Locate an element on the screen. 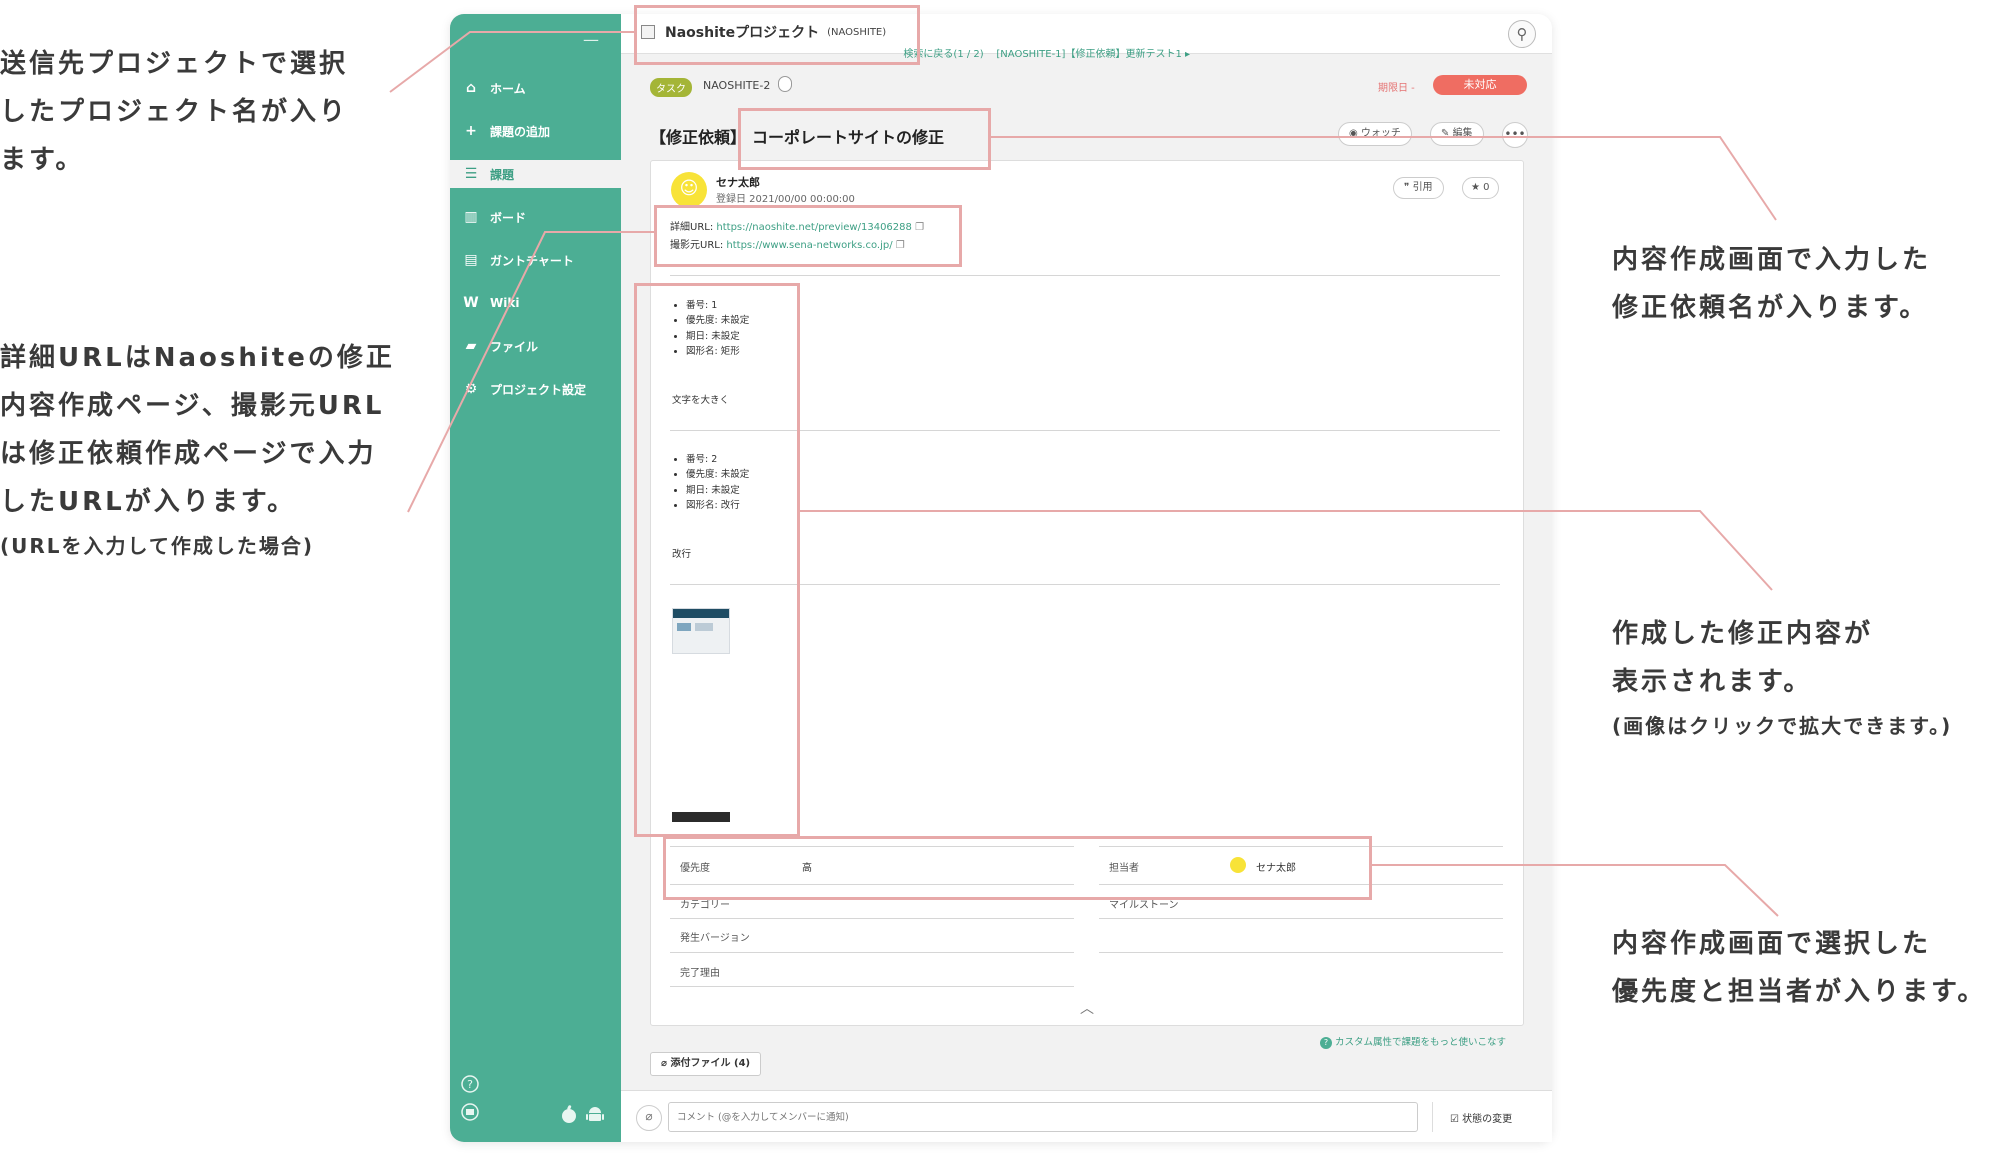  avatar: ☺ is located at coordinates (689, 190).